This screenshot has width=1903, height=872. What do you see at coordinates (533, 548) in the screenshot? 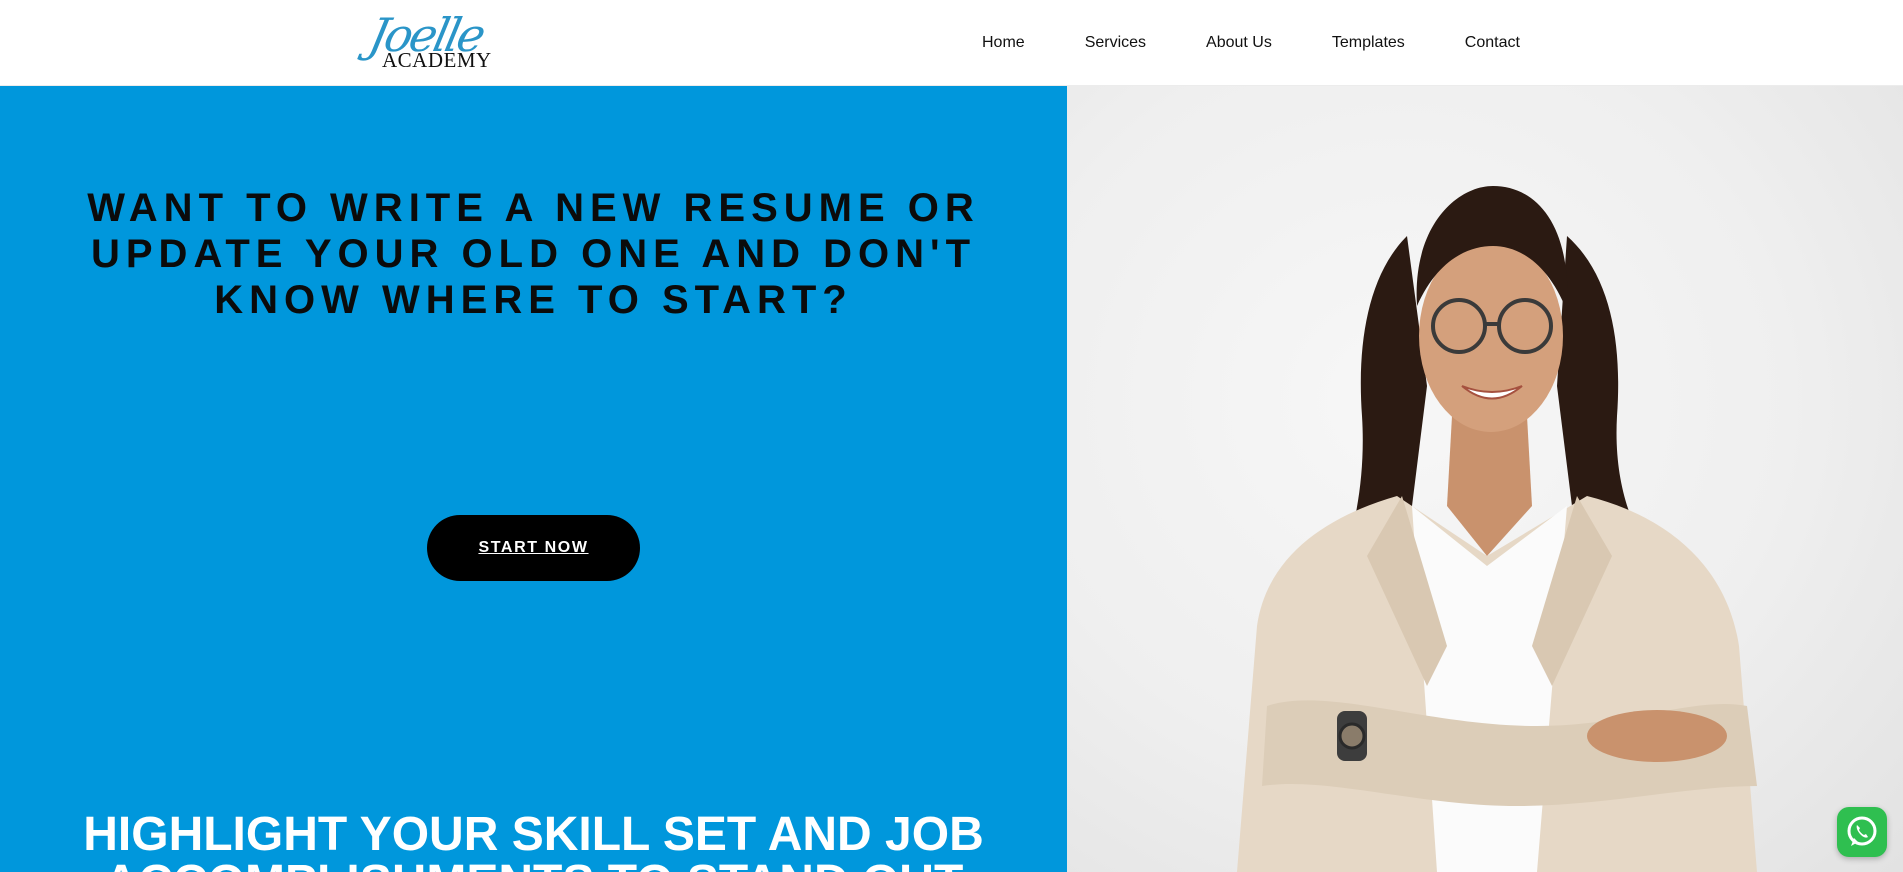
I see `start-now-button: START NOW` at bounding box center [533, 548].